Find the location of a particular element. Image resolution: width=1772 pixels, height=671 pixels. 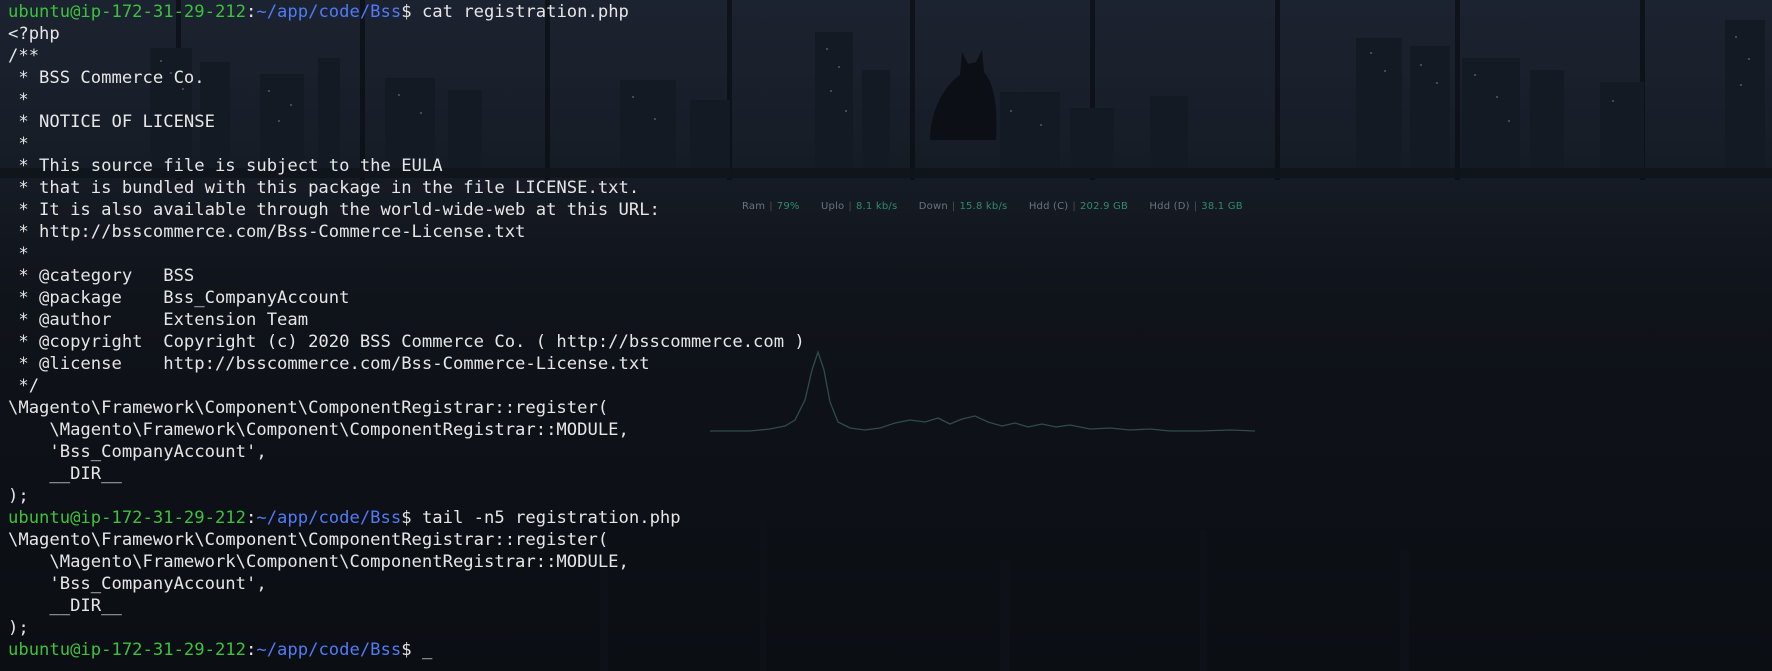

output-line: * @package Bss_CompanyAccount is located at coordinates (179, 298).